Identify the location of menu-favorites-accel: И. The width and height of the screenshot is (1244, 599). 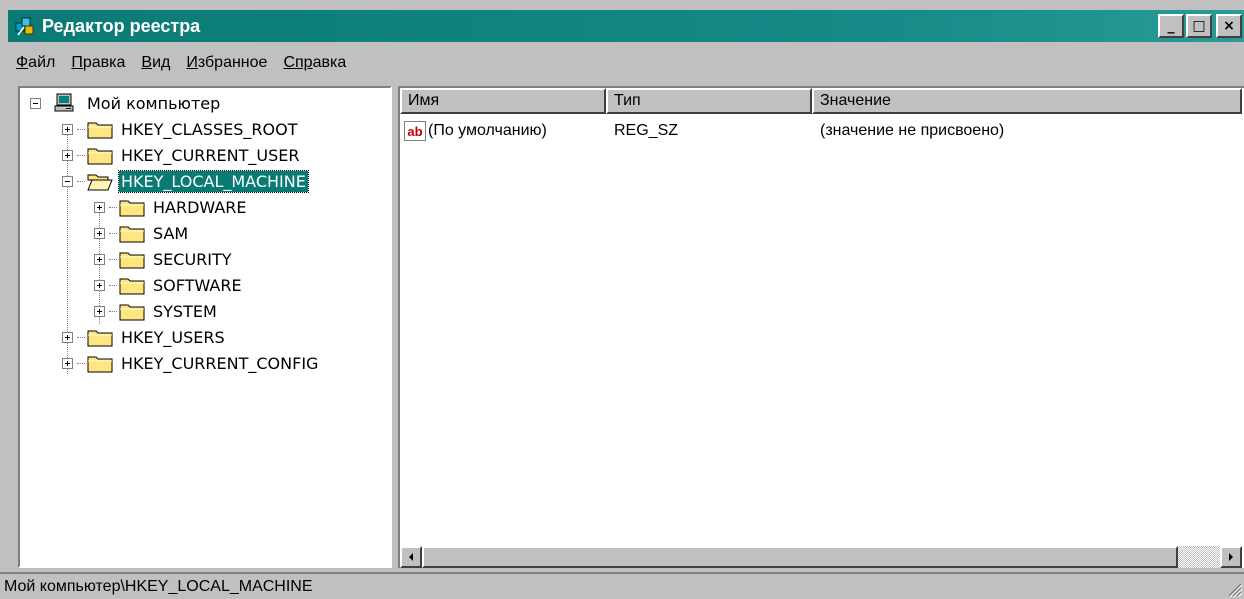
(192, 62).